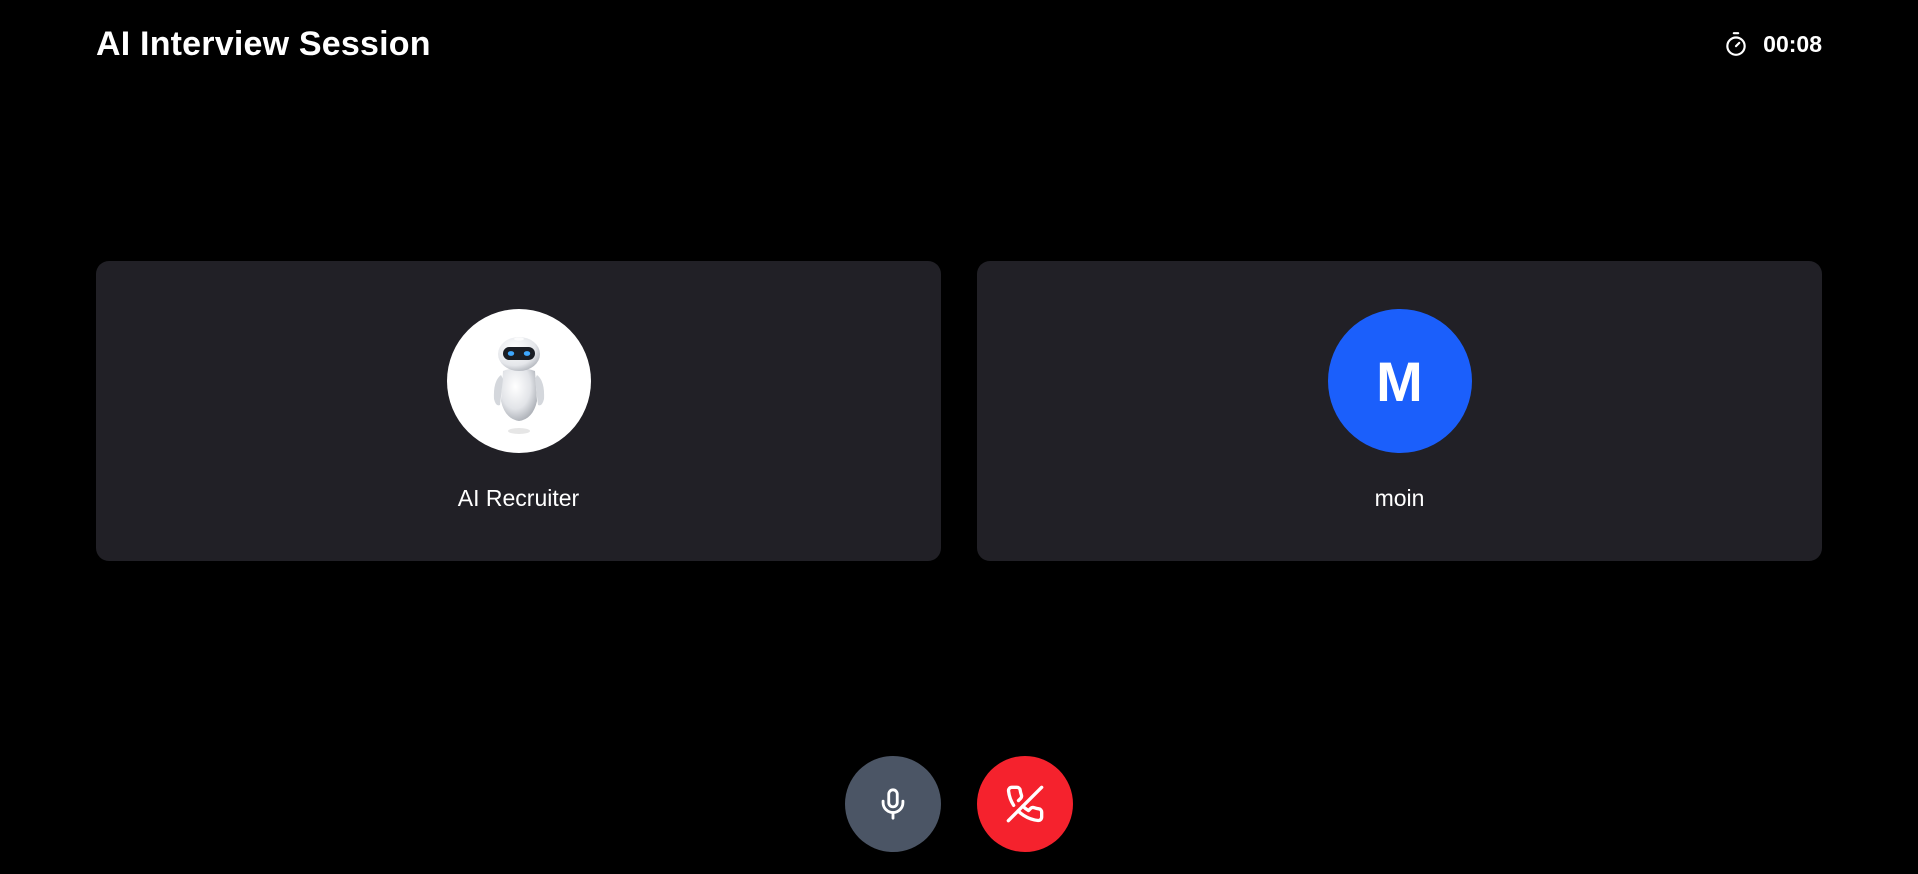  I want to click on avatar-initial: M, so click(1399, 381).